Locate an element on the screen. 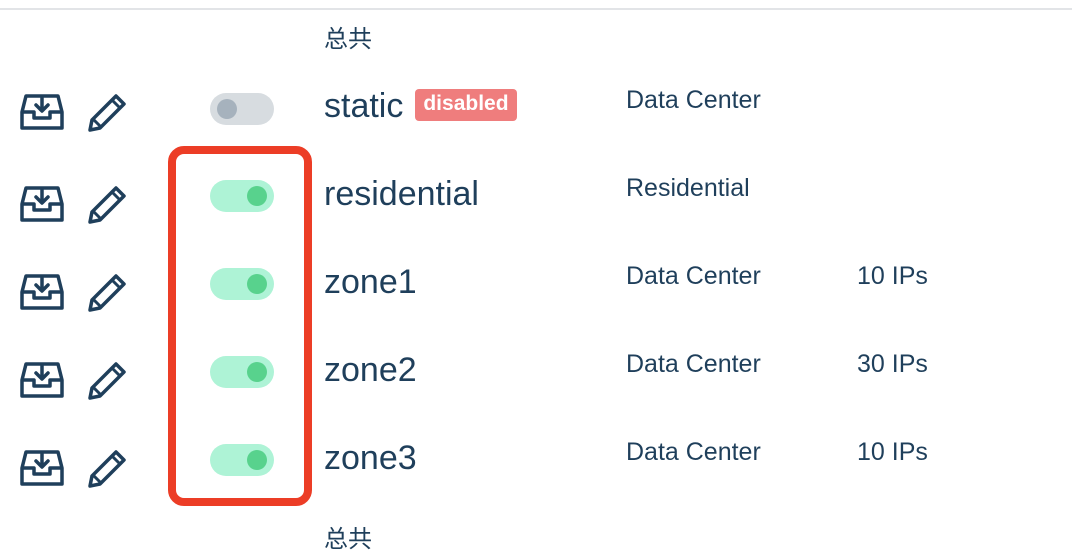  zone-name: residential is located at coordinates (401, 194).